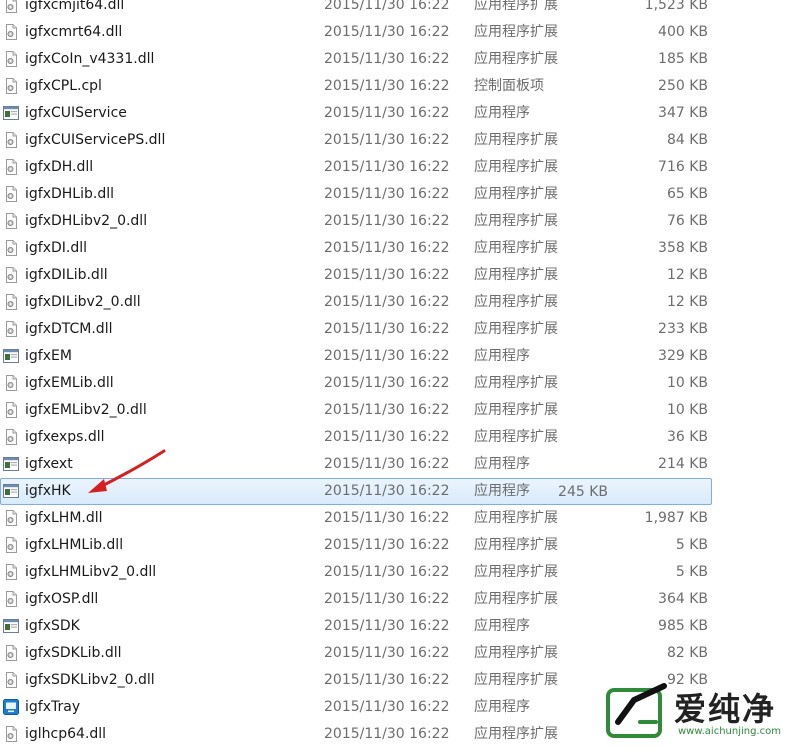  I want to click on file-row: igfxSDK 2015/11/30 16:22 应用程序 985 KB, so click(406, 626).